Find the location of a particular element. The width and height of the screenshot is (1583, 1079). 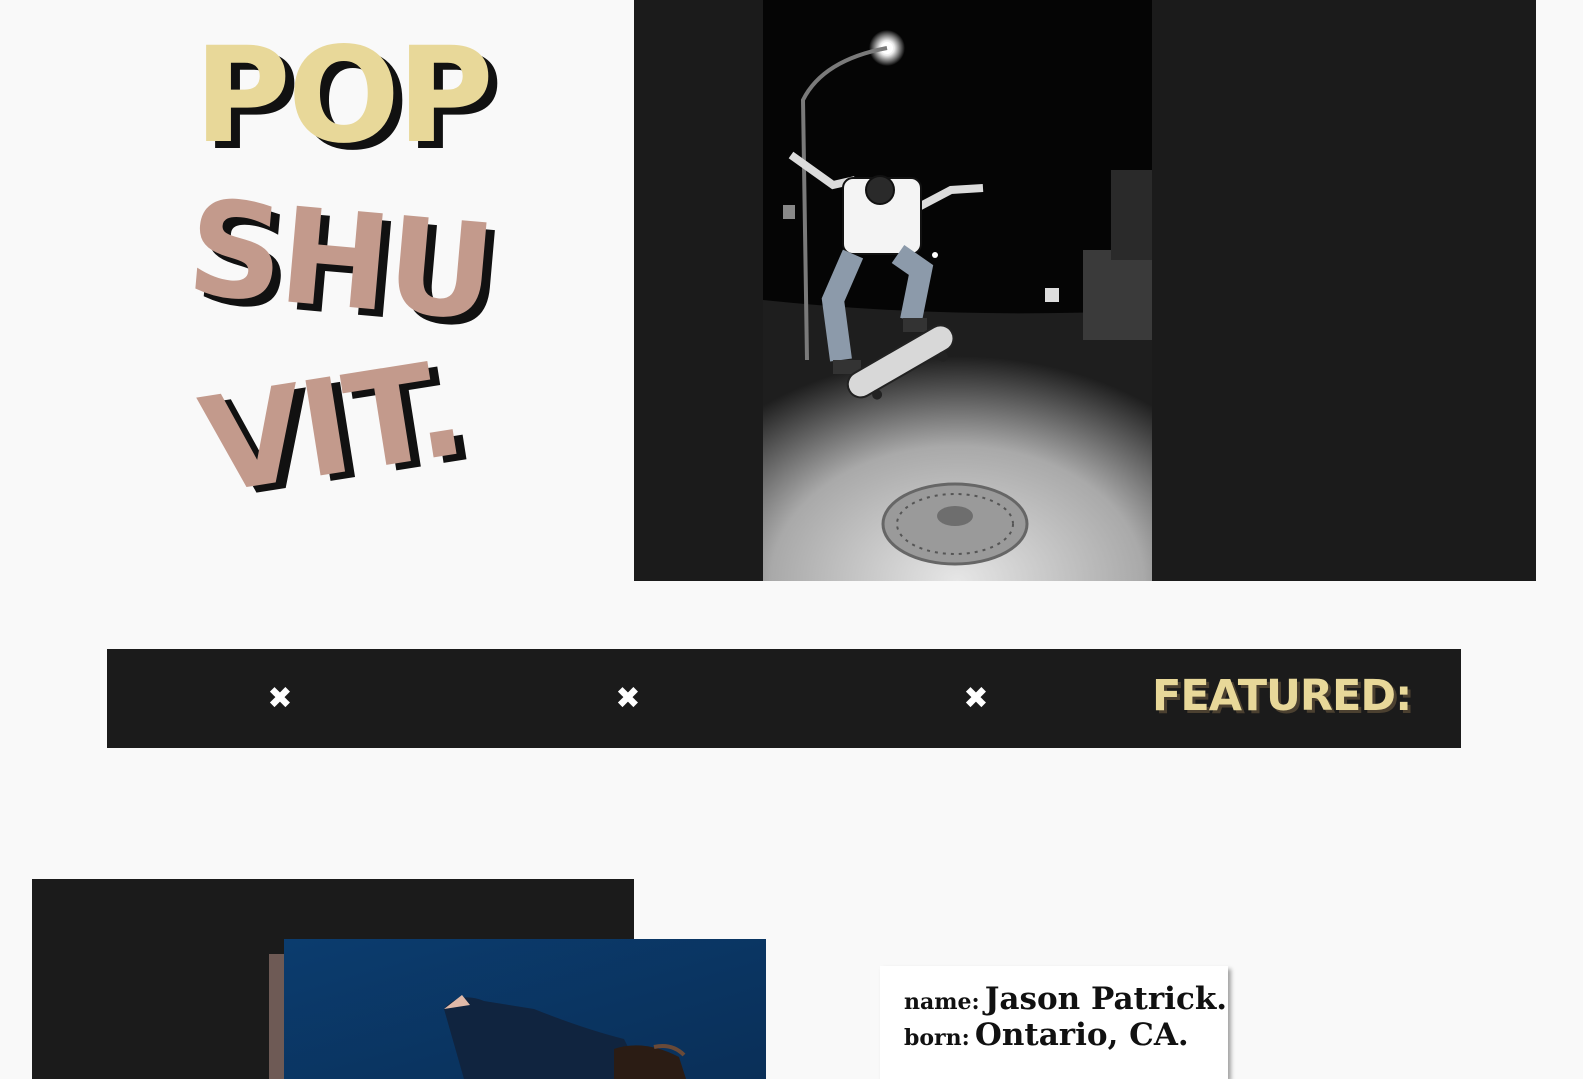

born-key: born: is located at coordinates (937, 1038).